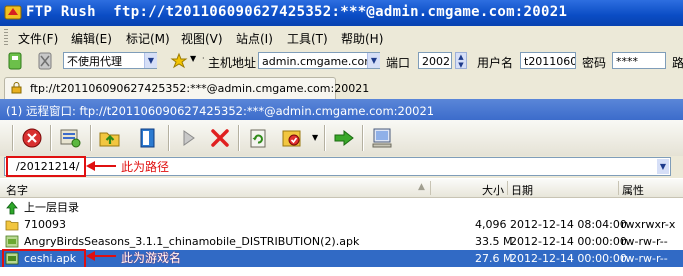 This screenshot has height=276, width=683. What do you see at coordinates (12, 241) in the screenshot?
I see `apk-file-icon` at bounding box center [12, 241].